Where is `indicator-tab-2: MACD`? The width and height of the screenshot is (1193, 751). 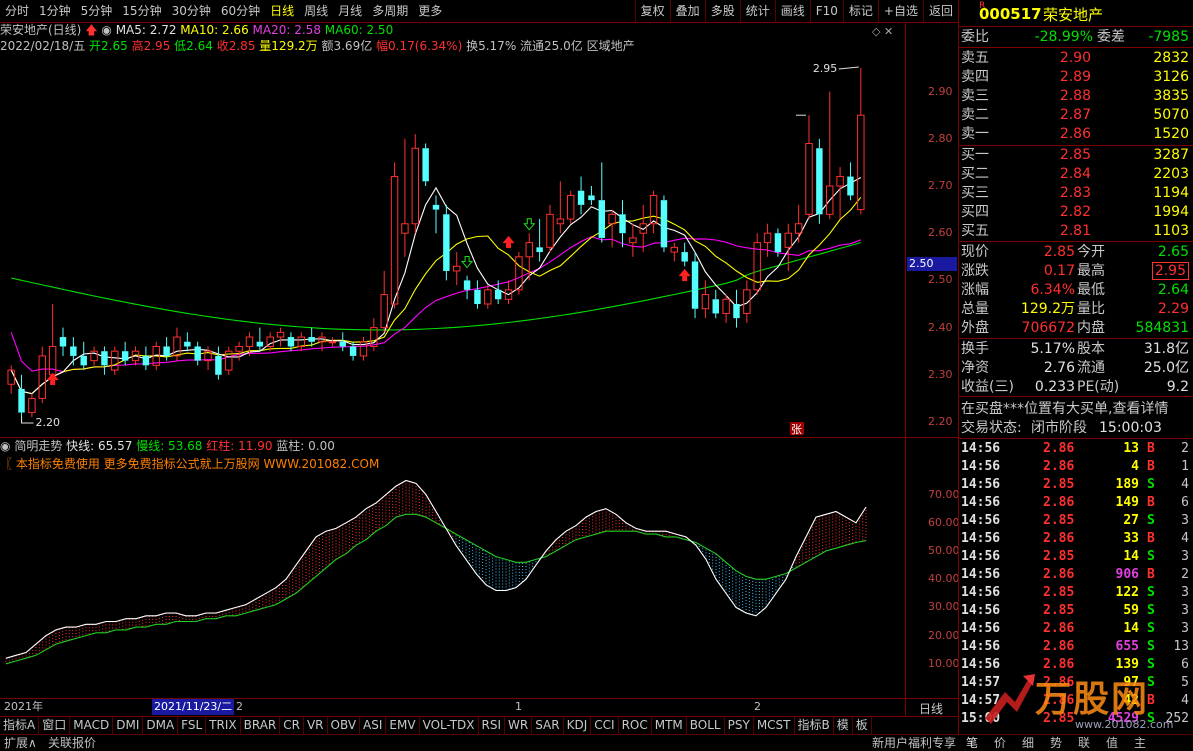
indicator-tab-2: MACD is located at coordinates (92, 725).